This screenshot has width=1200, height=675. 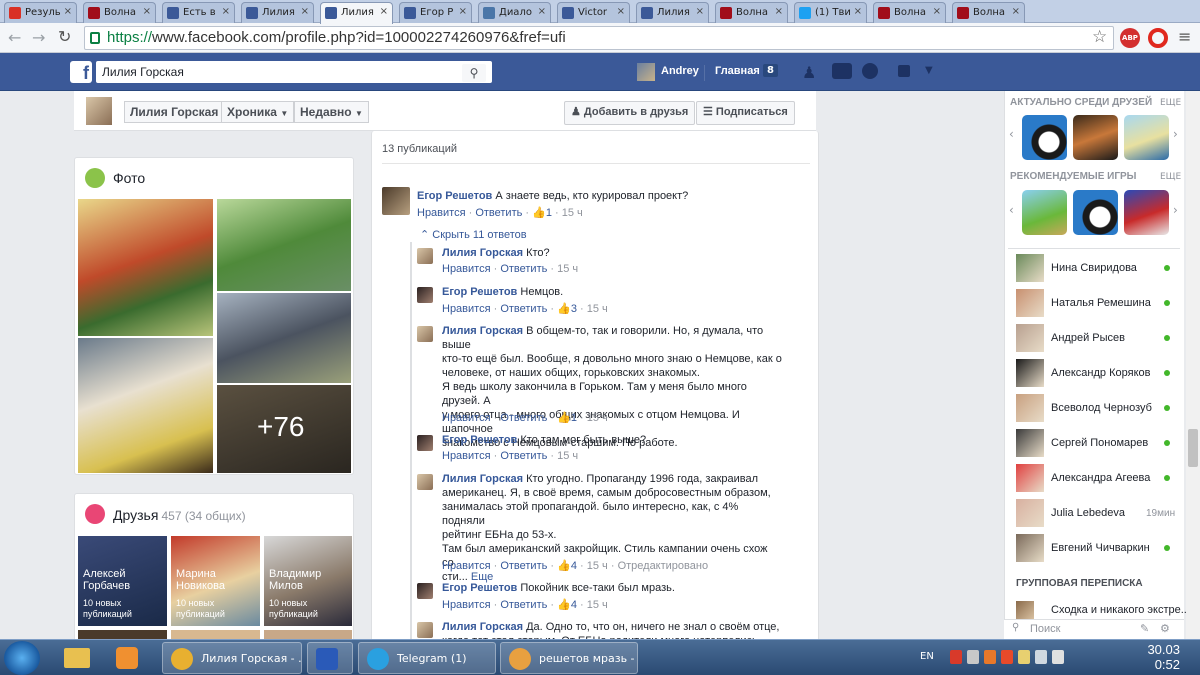 What do you see at coordinates (1193, 448) in the screenshot?
I see `scrollbar-thumb` at bounding box center [1193, 448].